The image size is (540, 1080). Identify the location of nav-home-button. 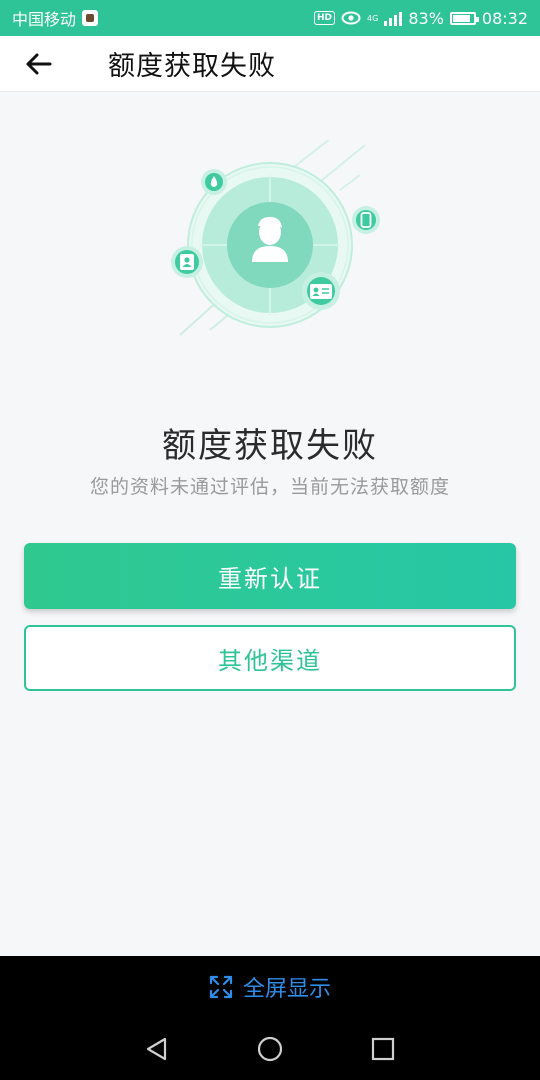
(270, 1049).